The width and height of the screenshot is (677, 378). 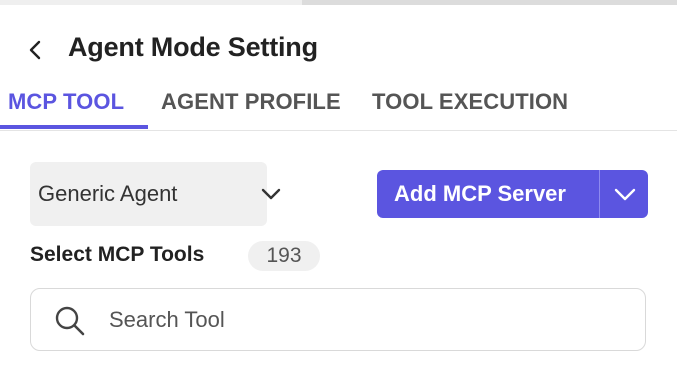 What do you see at coordinates (284, 256) in the screenshot?
I see `tool-count-badge: 193` at bounding box center [284, 256].